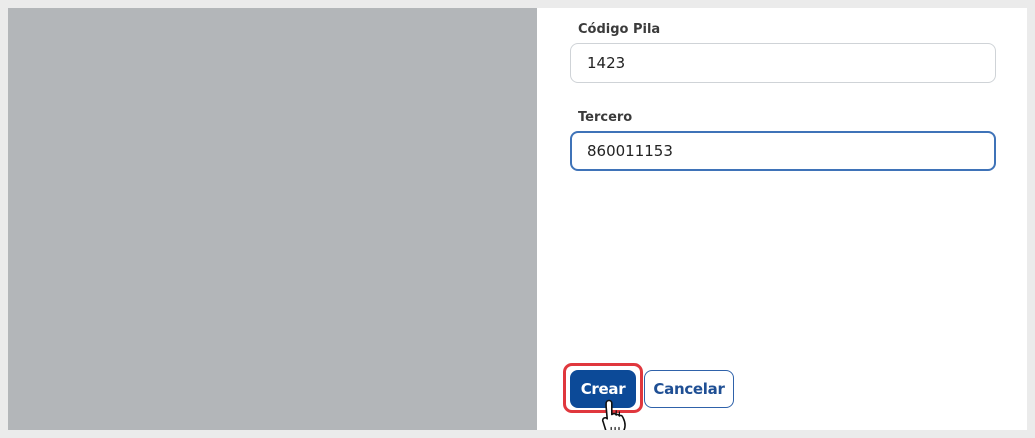 The image size is (1035, 438). What do you see at coordinates (605, 117) in the screenshot?
I see `tercero-label: Tercero` at bounding box center [605, 117].